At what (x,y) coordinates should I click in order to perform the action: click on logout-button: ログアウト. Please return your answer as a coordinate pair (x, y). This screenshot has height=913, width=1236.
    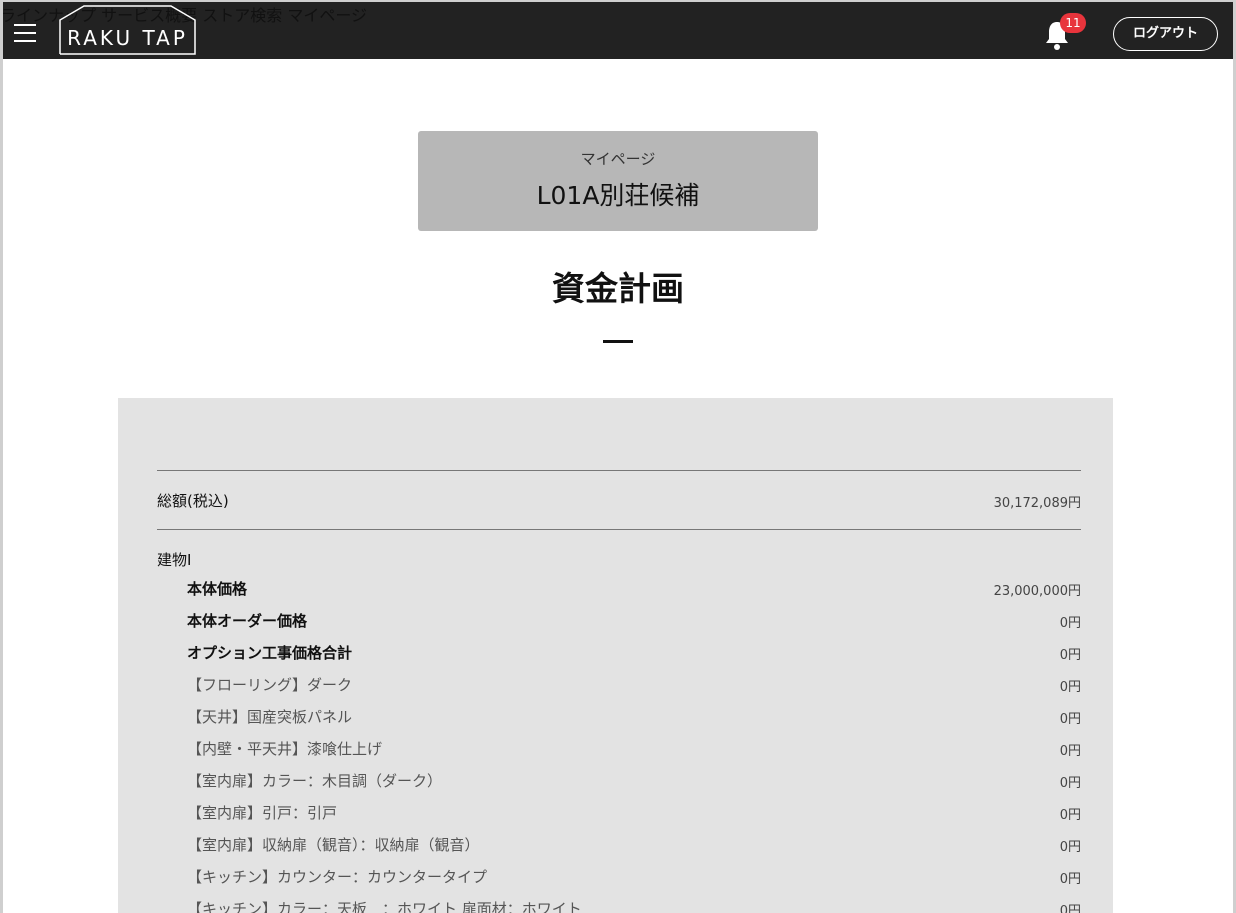
    Looking at the image, I should click on (1165, 34).